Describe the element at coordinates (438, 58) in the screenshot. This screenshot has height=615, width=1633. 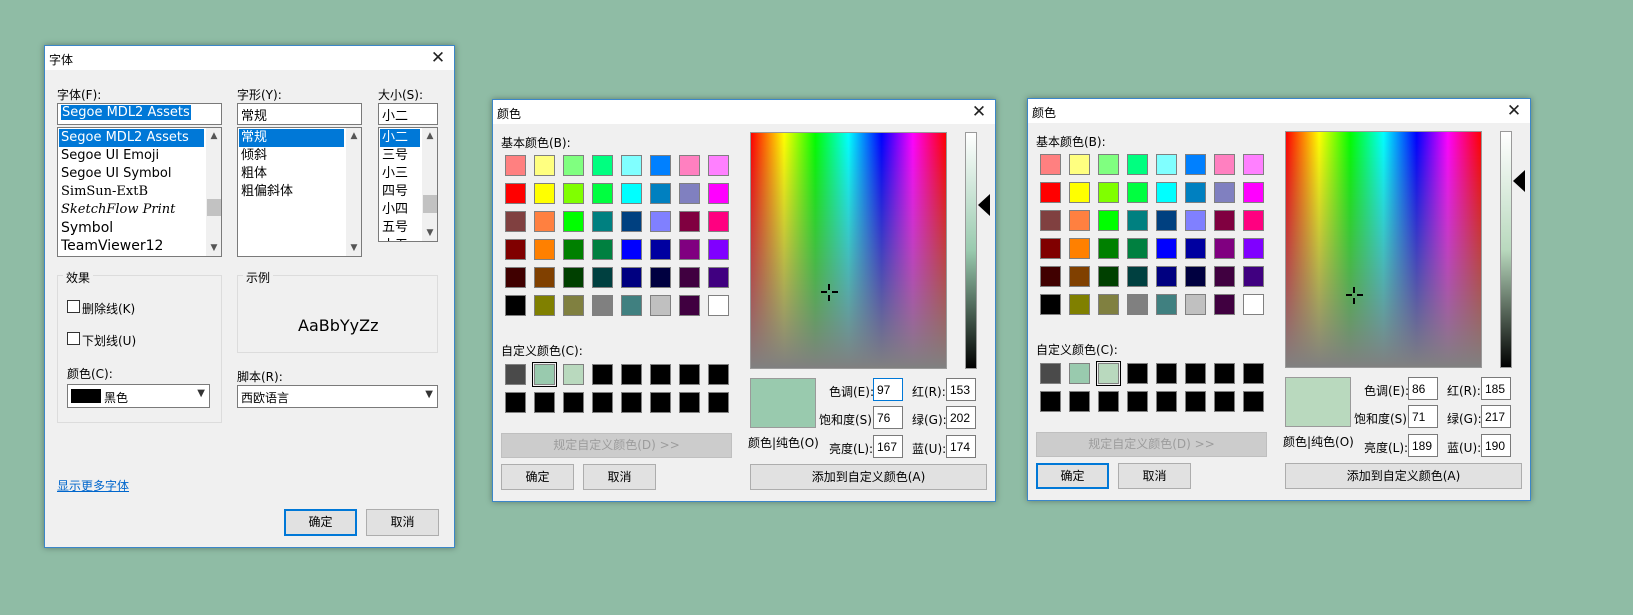
I see `close-icon: ✕` at that location.